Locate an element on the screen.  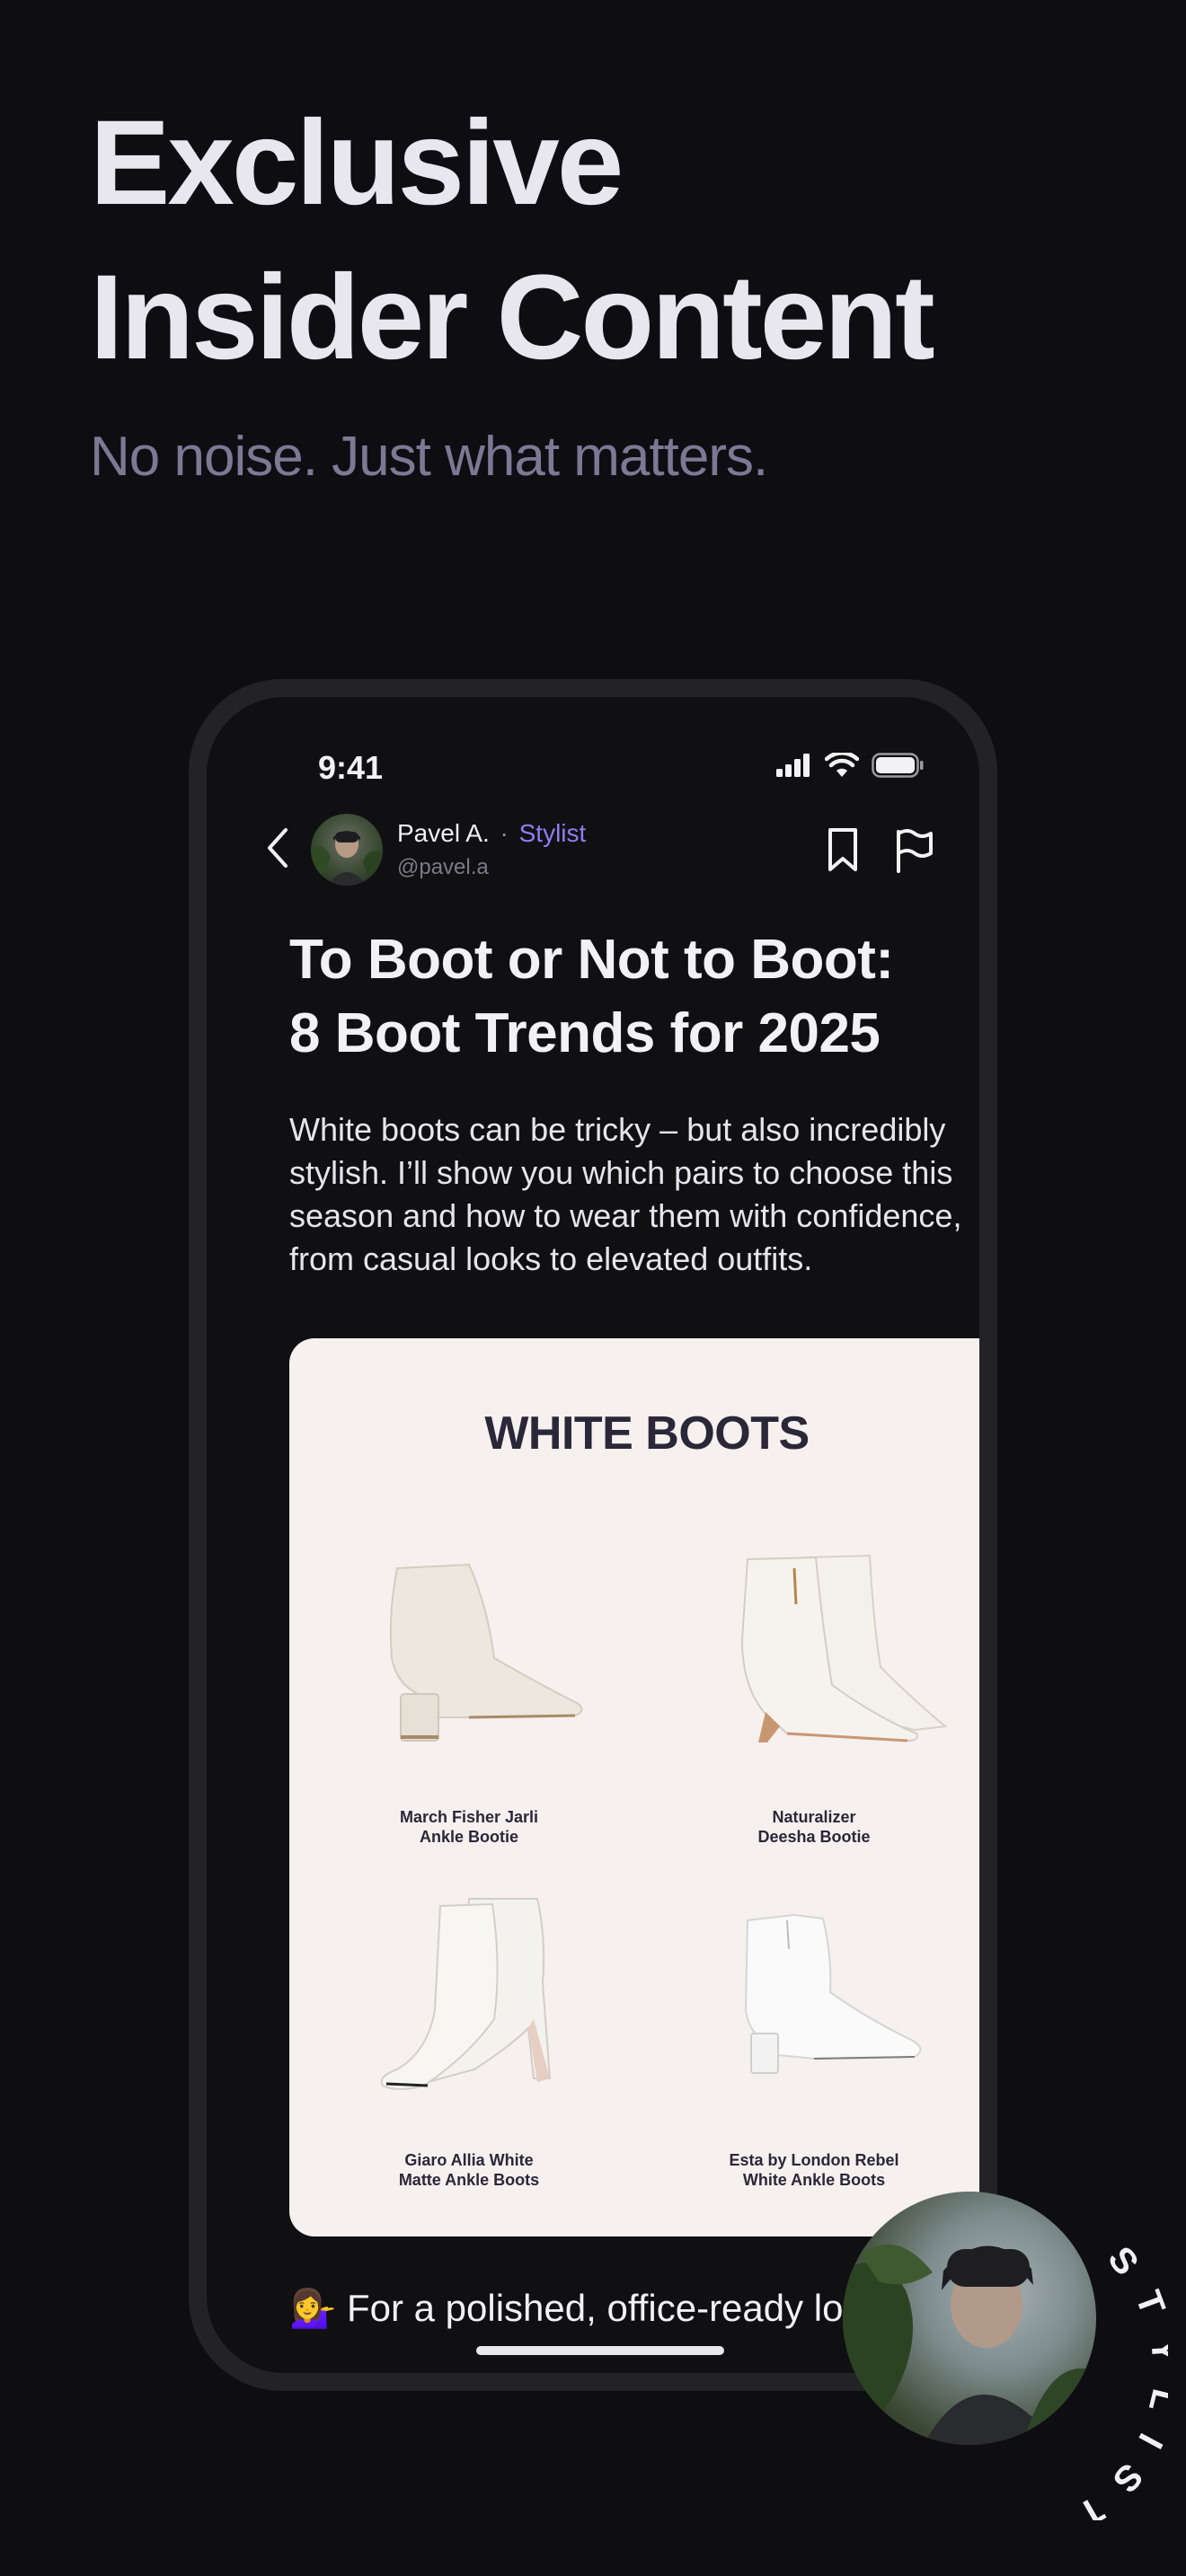
stylist-curved-label: STYLIST is located at coordinates (1109, 2379).